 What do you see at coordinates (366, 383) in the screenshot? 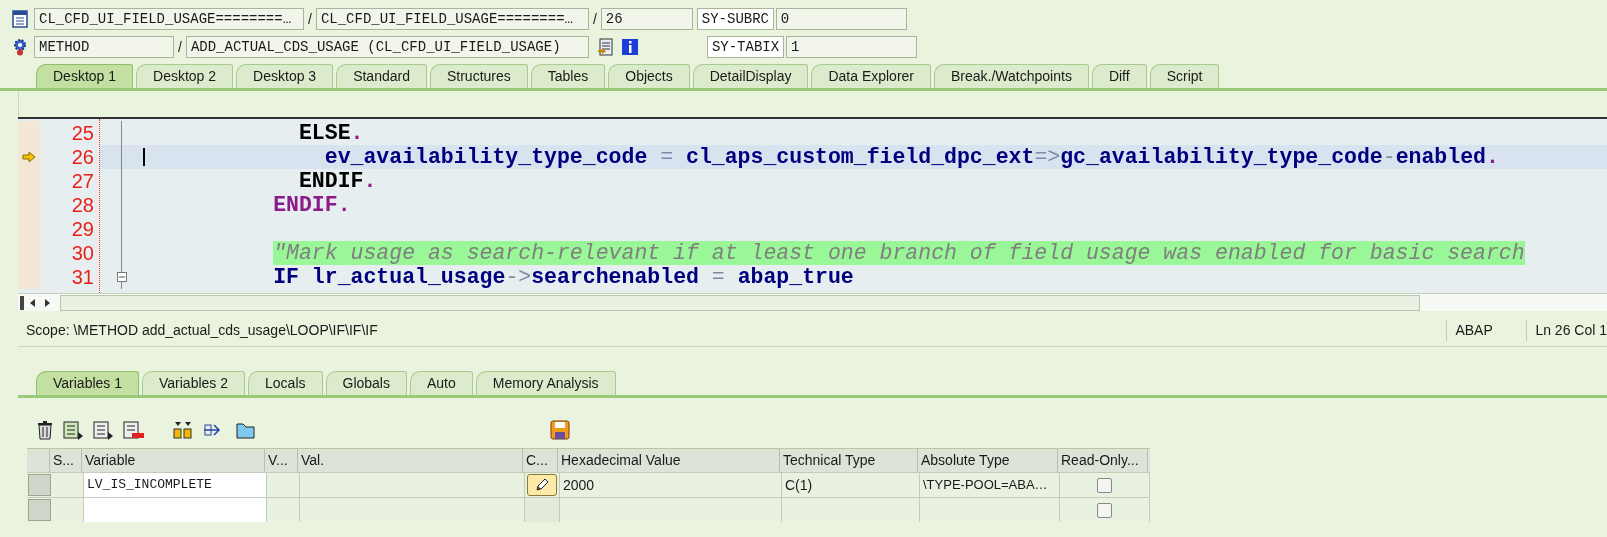
I see `tab: Globals` at bounding box center [366, 383].